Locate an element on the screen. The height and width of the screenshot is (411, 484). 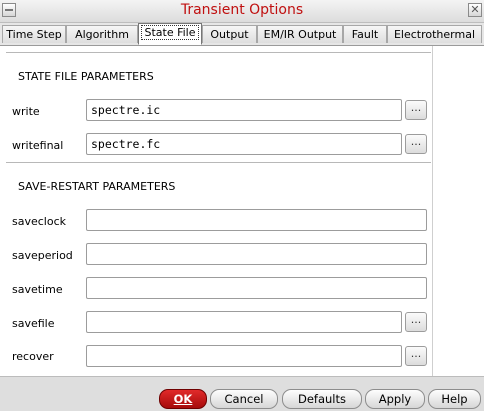
tab-fault: Fault is located at coordinates (365, 34).